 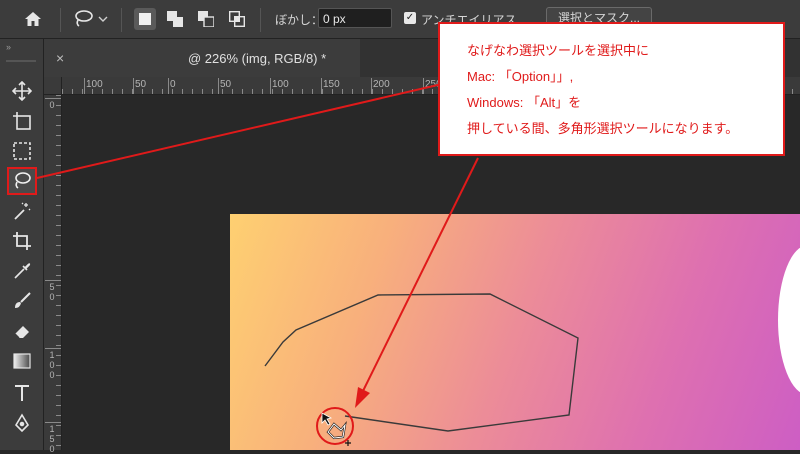 I want to click on callout-line-3: Windows: 「Alt」を, so click(x=524, y=102).